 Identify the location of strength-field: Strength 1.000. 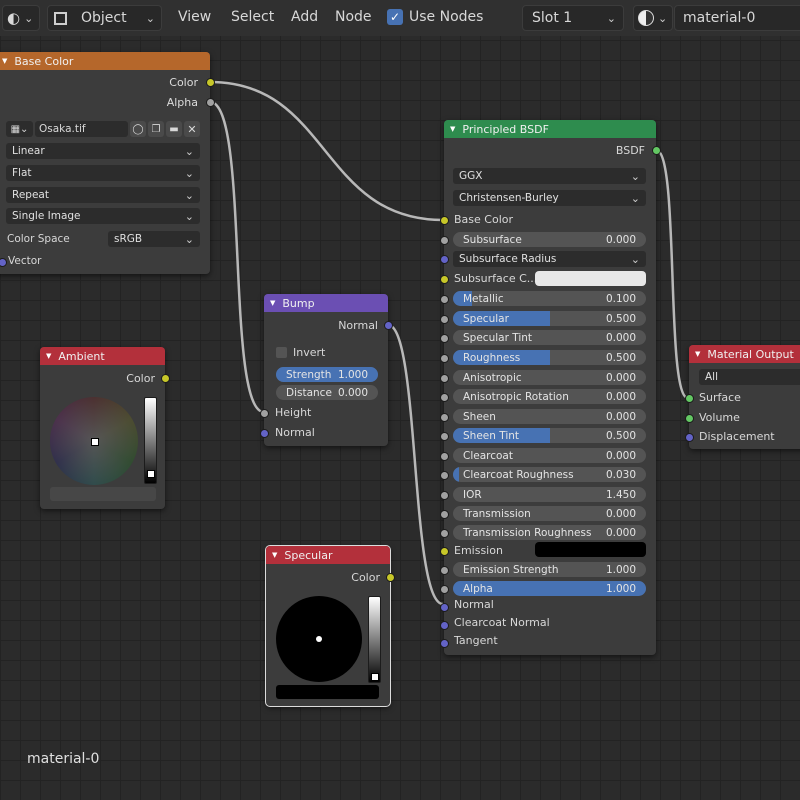
(327, 374).